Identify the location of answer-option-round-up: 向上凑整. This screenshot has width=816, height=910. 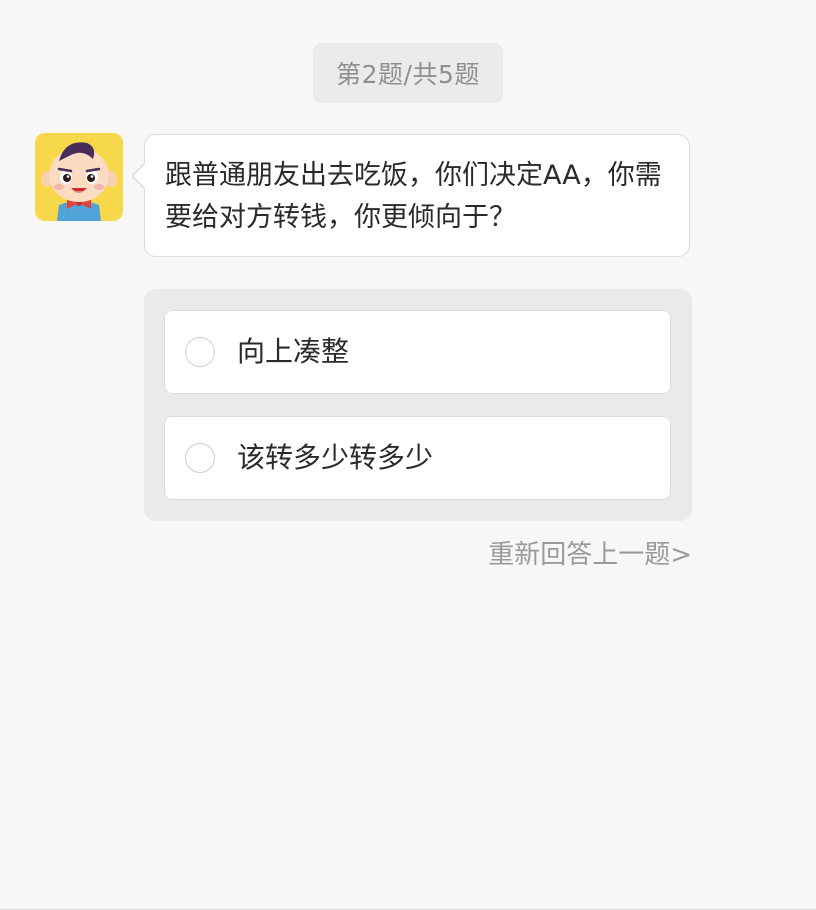
(417, 352).